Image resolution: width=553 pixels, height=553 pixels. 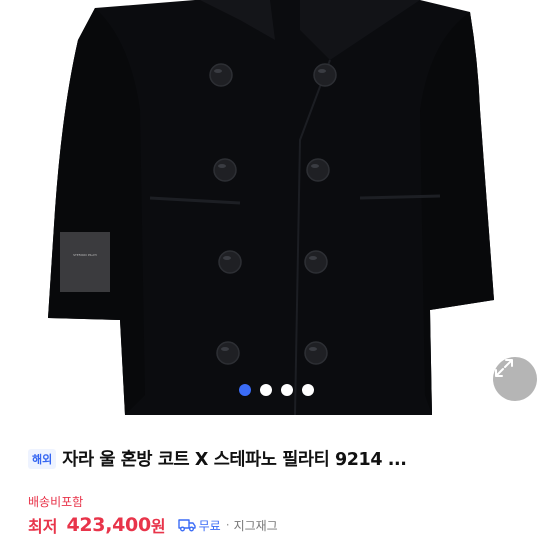 What do you see at coordinates (42, 458) in the screenshot?
I see `overseas-badge: 해외` at bounding box center [42, 458].